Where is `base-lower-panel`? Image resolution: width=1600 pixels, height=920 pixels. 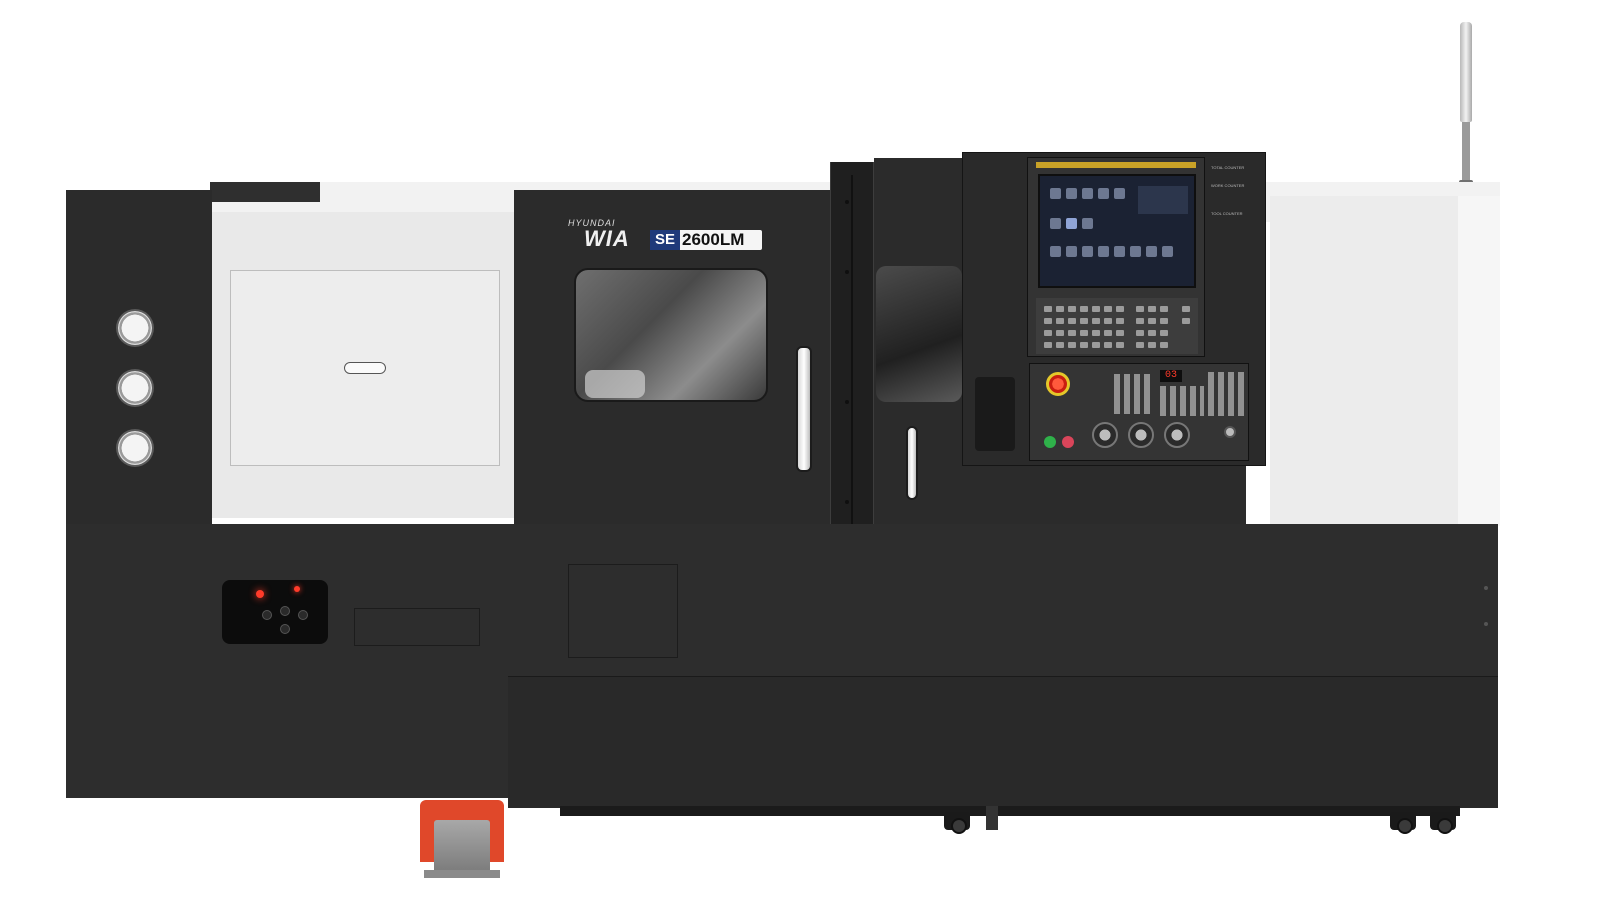 base-lower-panel is located at coordinates (1003, 742).